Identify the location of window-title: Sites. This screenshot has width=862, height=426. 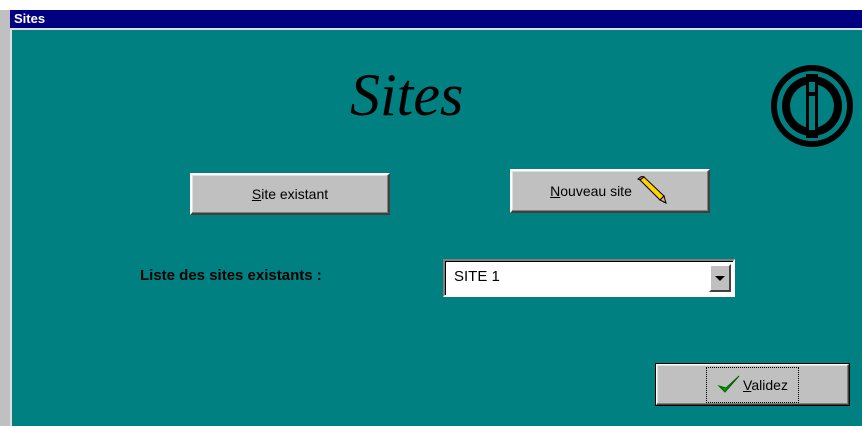
(30, 18).